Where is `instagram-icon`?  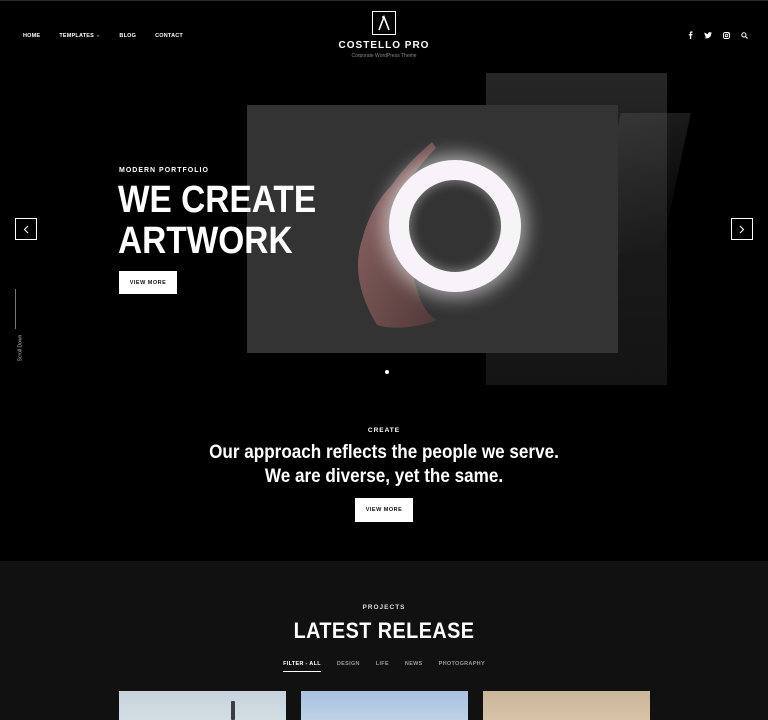
instagram-icon is located at coordinates (726, 35).